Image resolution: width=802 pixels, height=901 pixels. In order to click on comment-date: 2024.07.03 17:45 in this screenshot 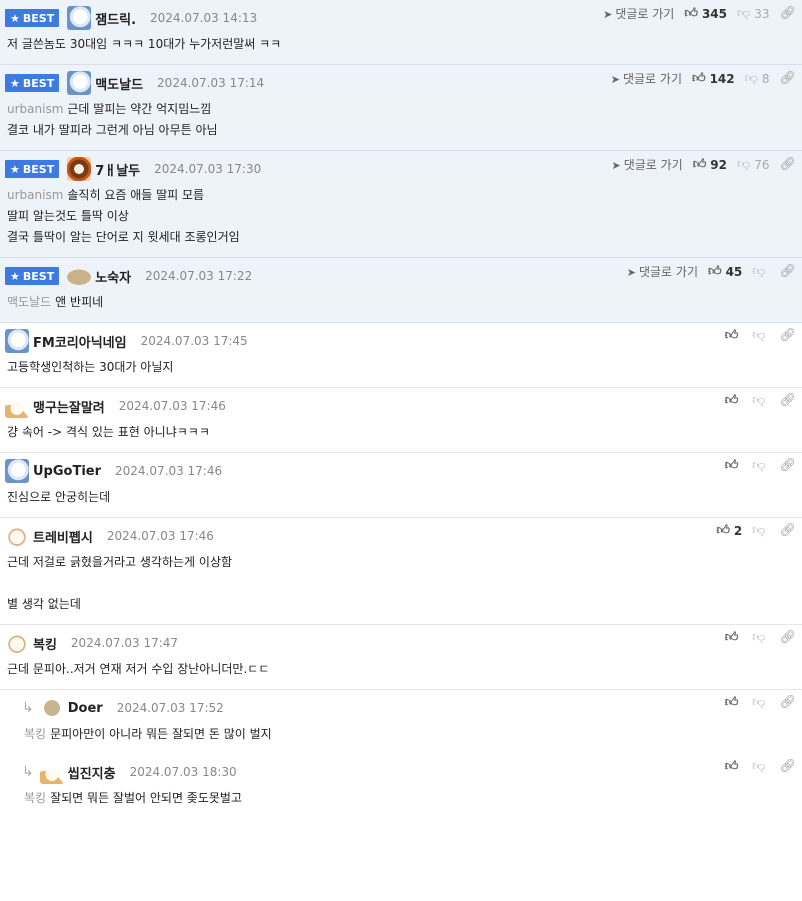, I will do `click(194, 341)`.